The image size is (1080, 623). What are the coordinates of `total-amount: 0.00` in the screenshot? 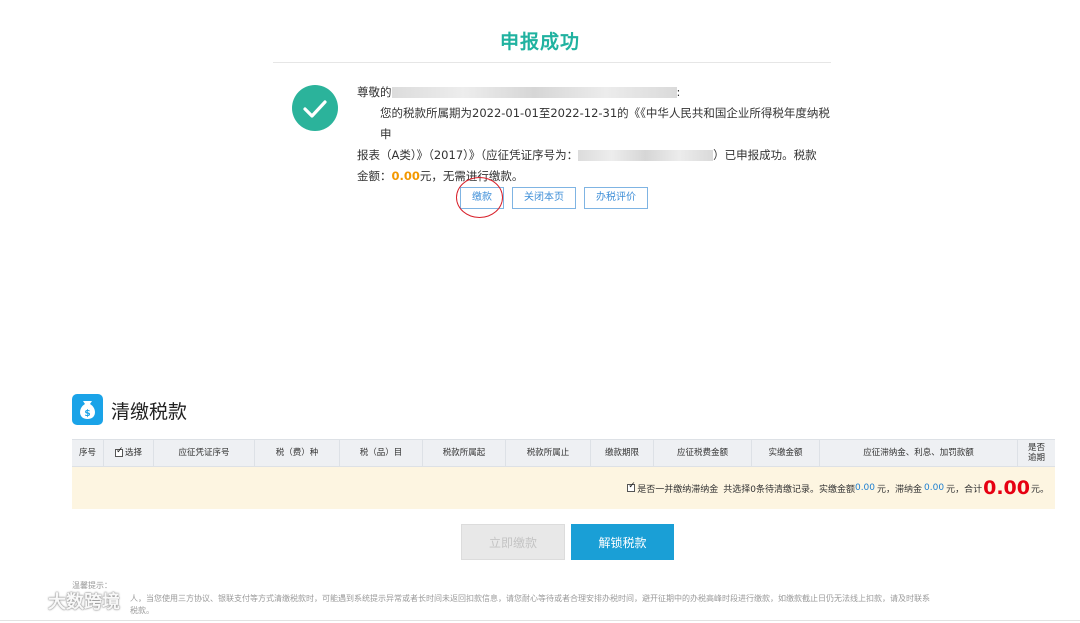 It's located at (1006, 488).